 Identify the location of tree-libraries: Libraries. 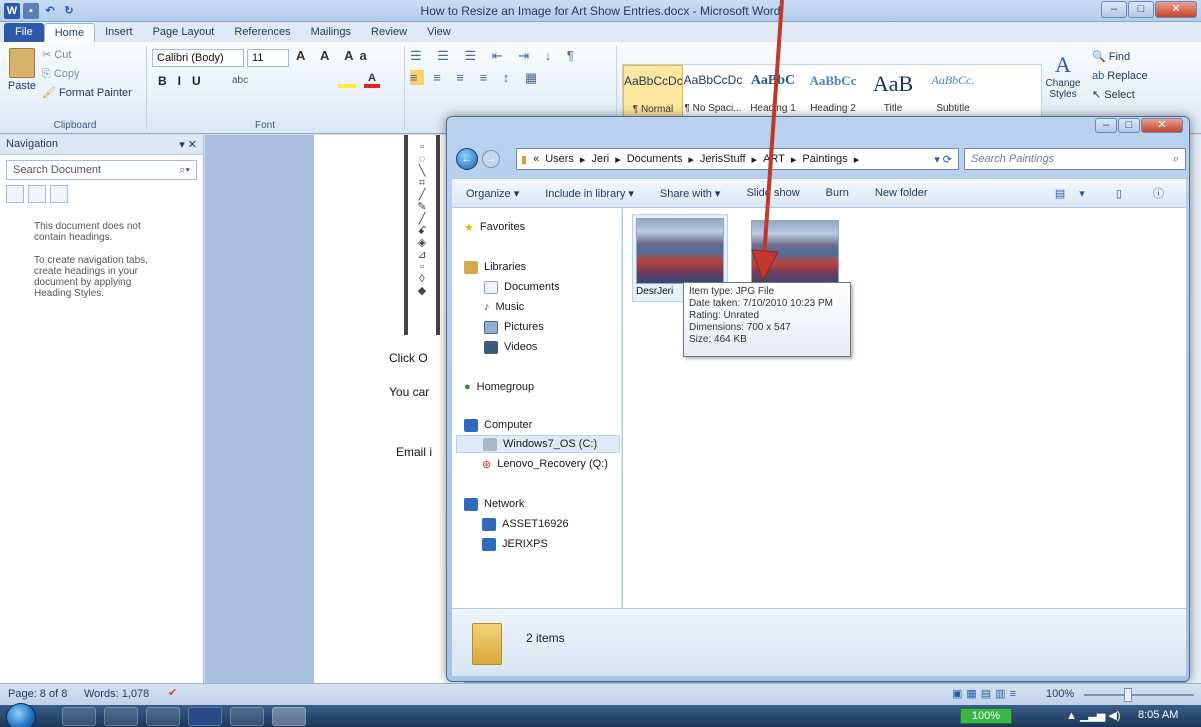
(495, 267).